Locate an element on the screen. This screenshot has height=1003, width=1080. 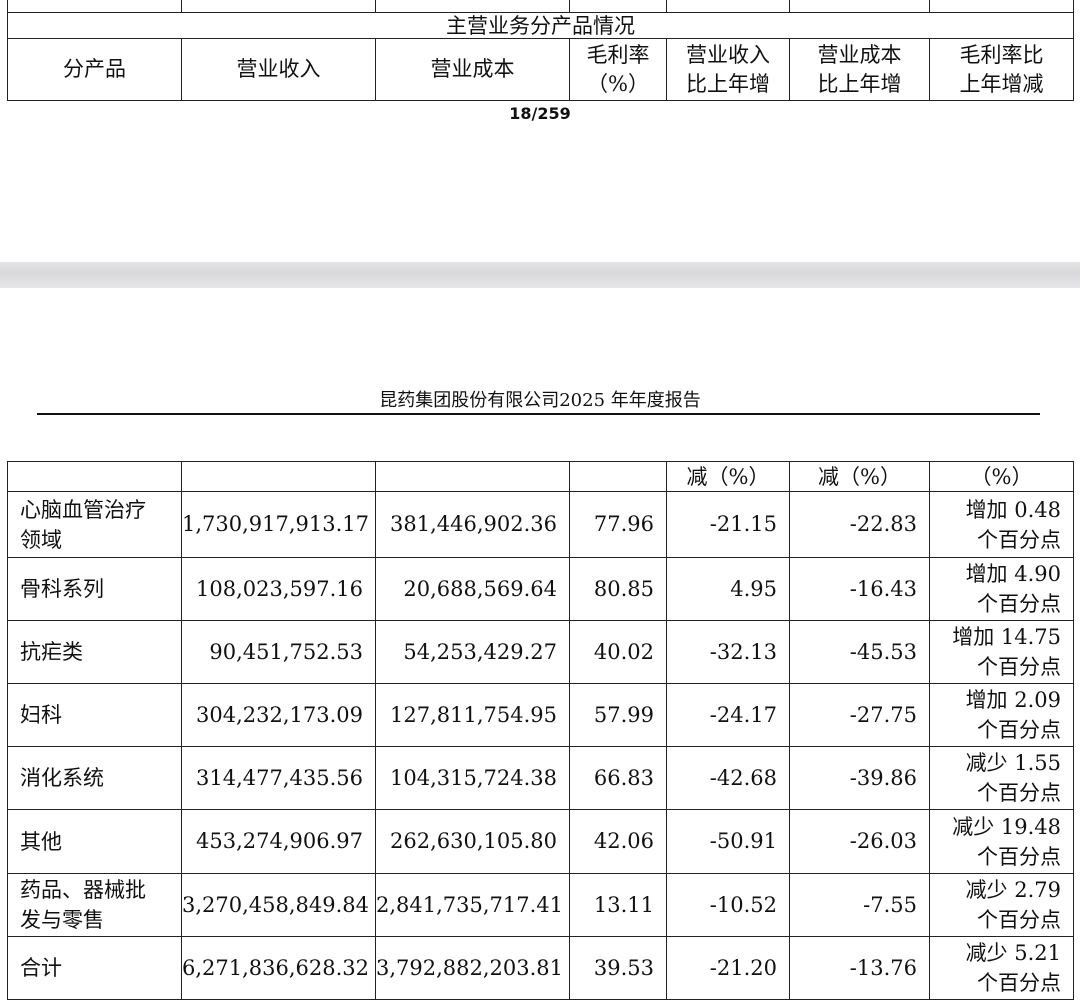
revenue-cell: 108,023,597.16 is located at coordinates (278, 589).